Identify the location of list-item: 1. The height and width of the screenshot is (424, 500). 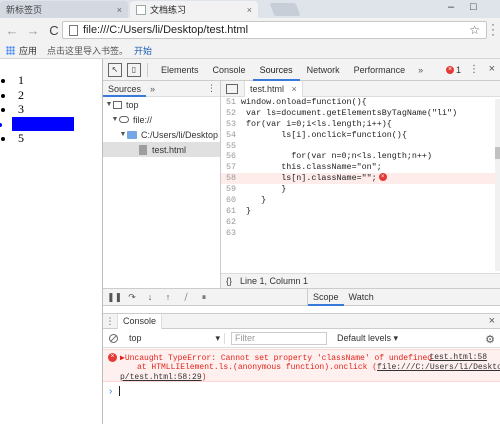
(44, 80).